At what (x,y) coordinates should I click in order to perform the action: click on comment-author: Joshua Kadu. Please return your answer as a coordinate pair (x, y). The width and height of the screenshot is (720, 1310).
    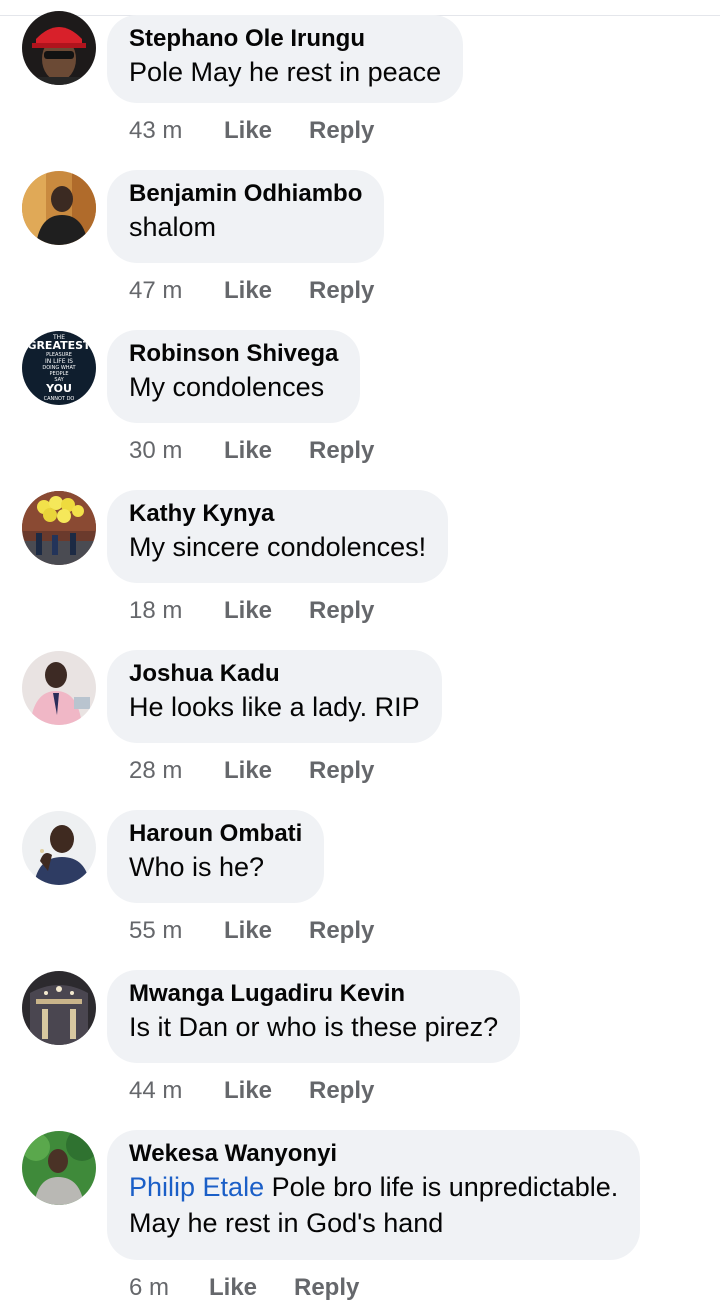
    Looking at the image, I should click on (274, 674).